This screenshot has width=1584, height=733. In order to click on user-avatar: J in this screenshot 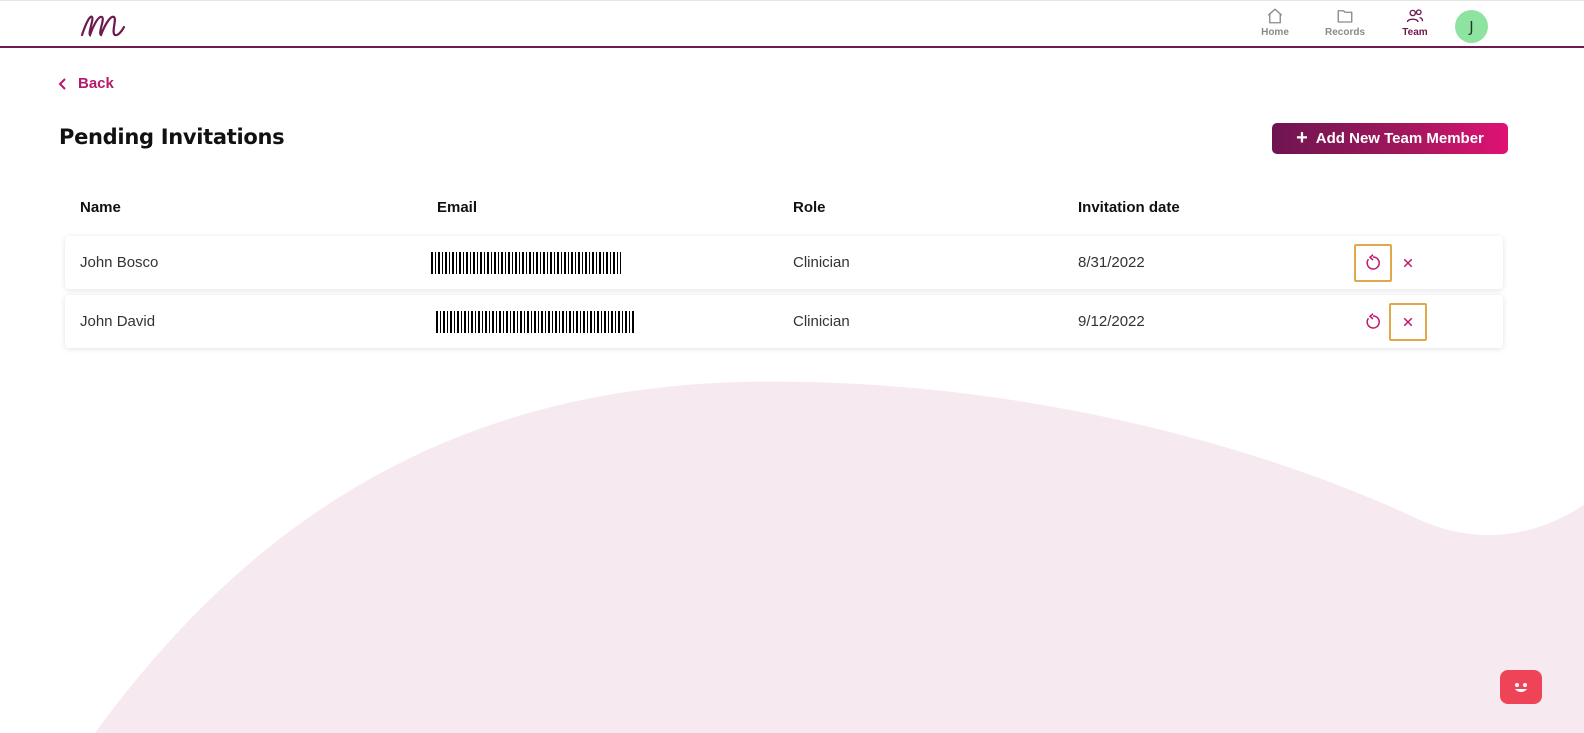, I will do `click(1471, 26)`.